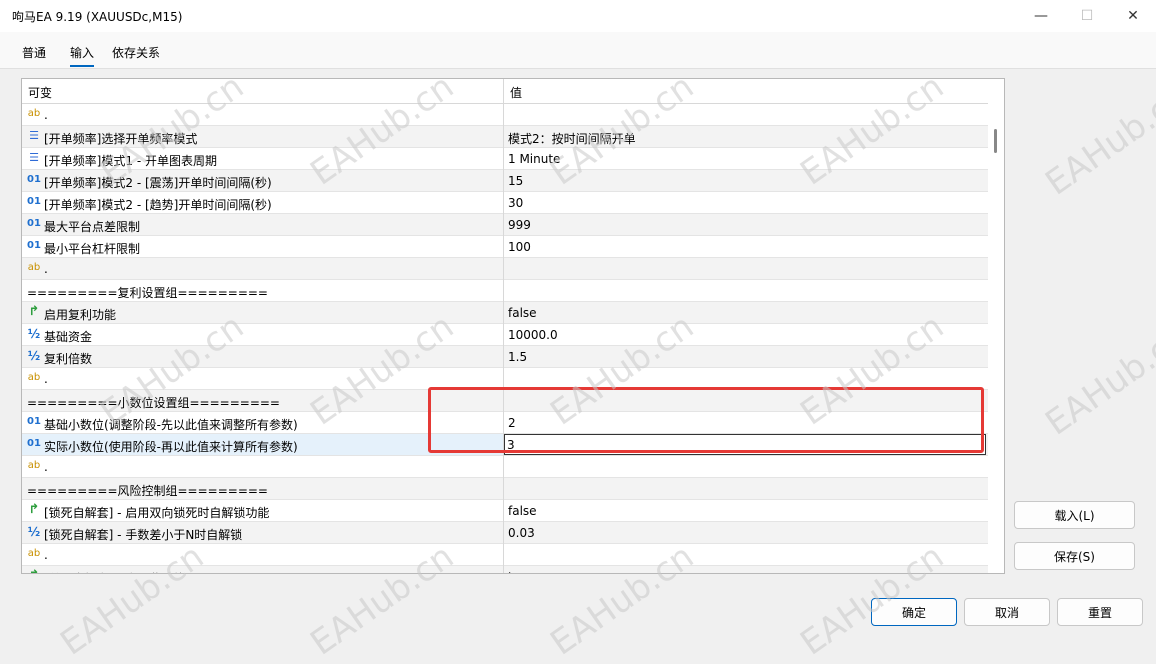  Describe the element at coordinates (746, 246) in the screenshot. I see `value-cell: 100` at that location.